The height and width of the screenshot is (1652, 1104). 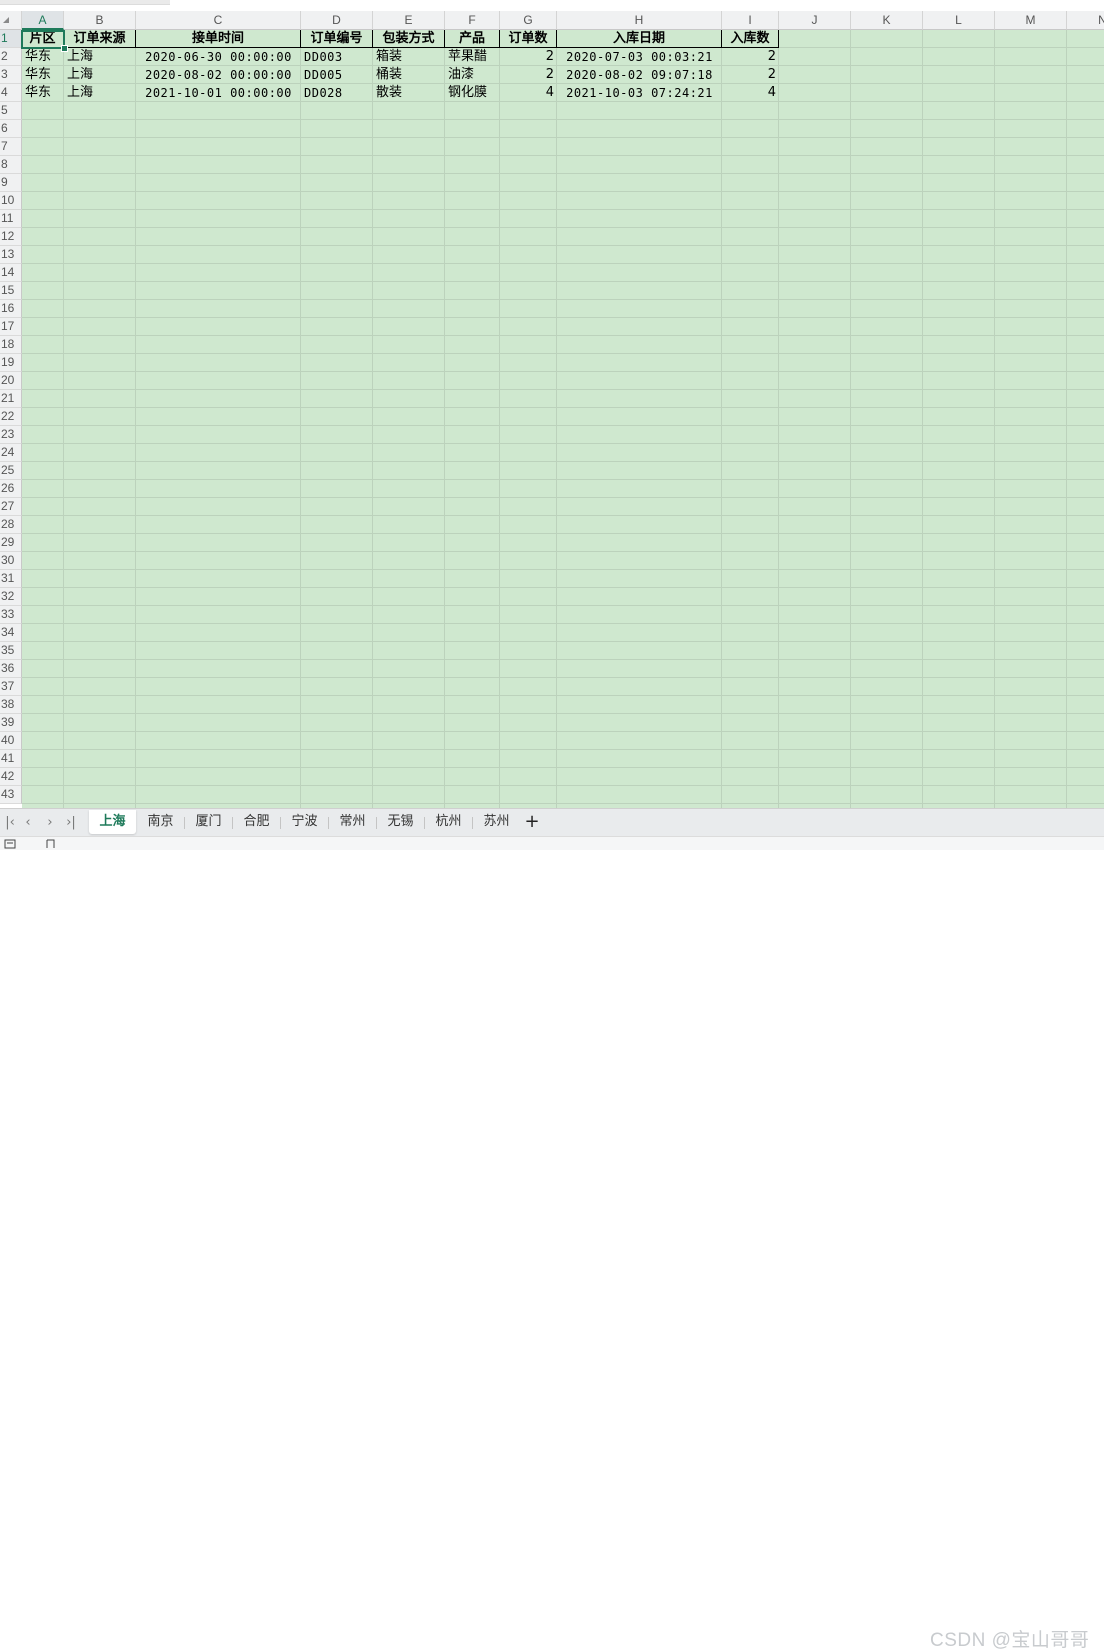 I want to click on column-header-M: M, so click(x=1031, y=20).